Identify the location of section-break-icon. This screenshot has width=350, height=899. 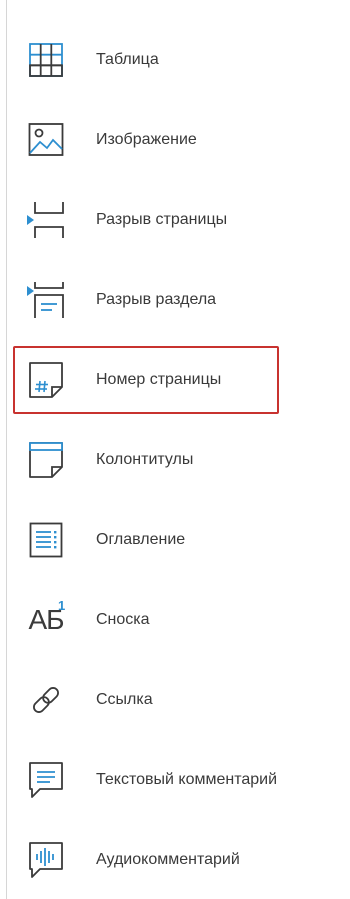
(46, 300).